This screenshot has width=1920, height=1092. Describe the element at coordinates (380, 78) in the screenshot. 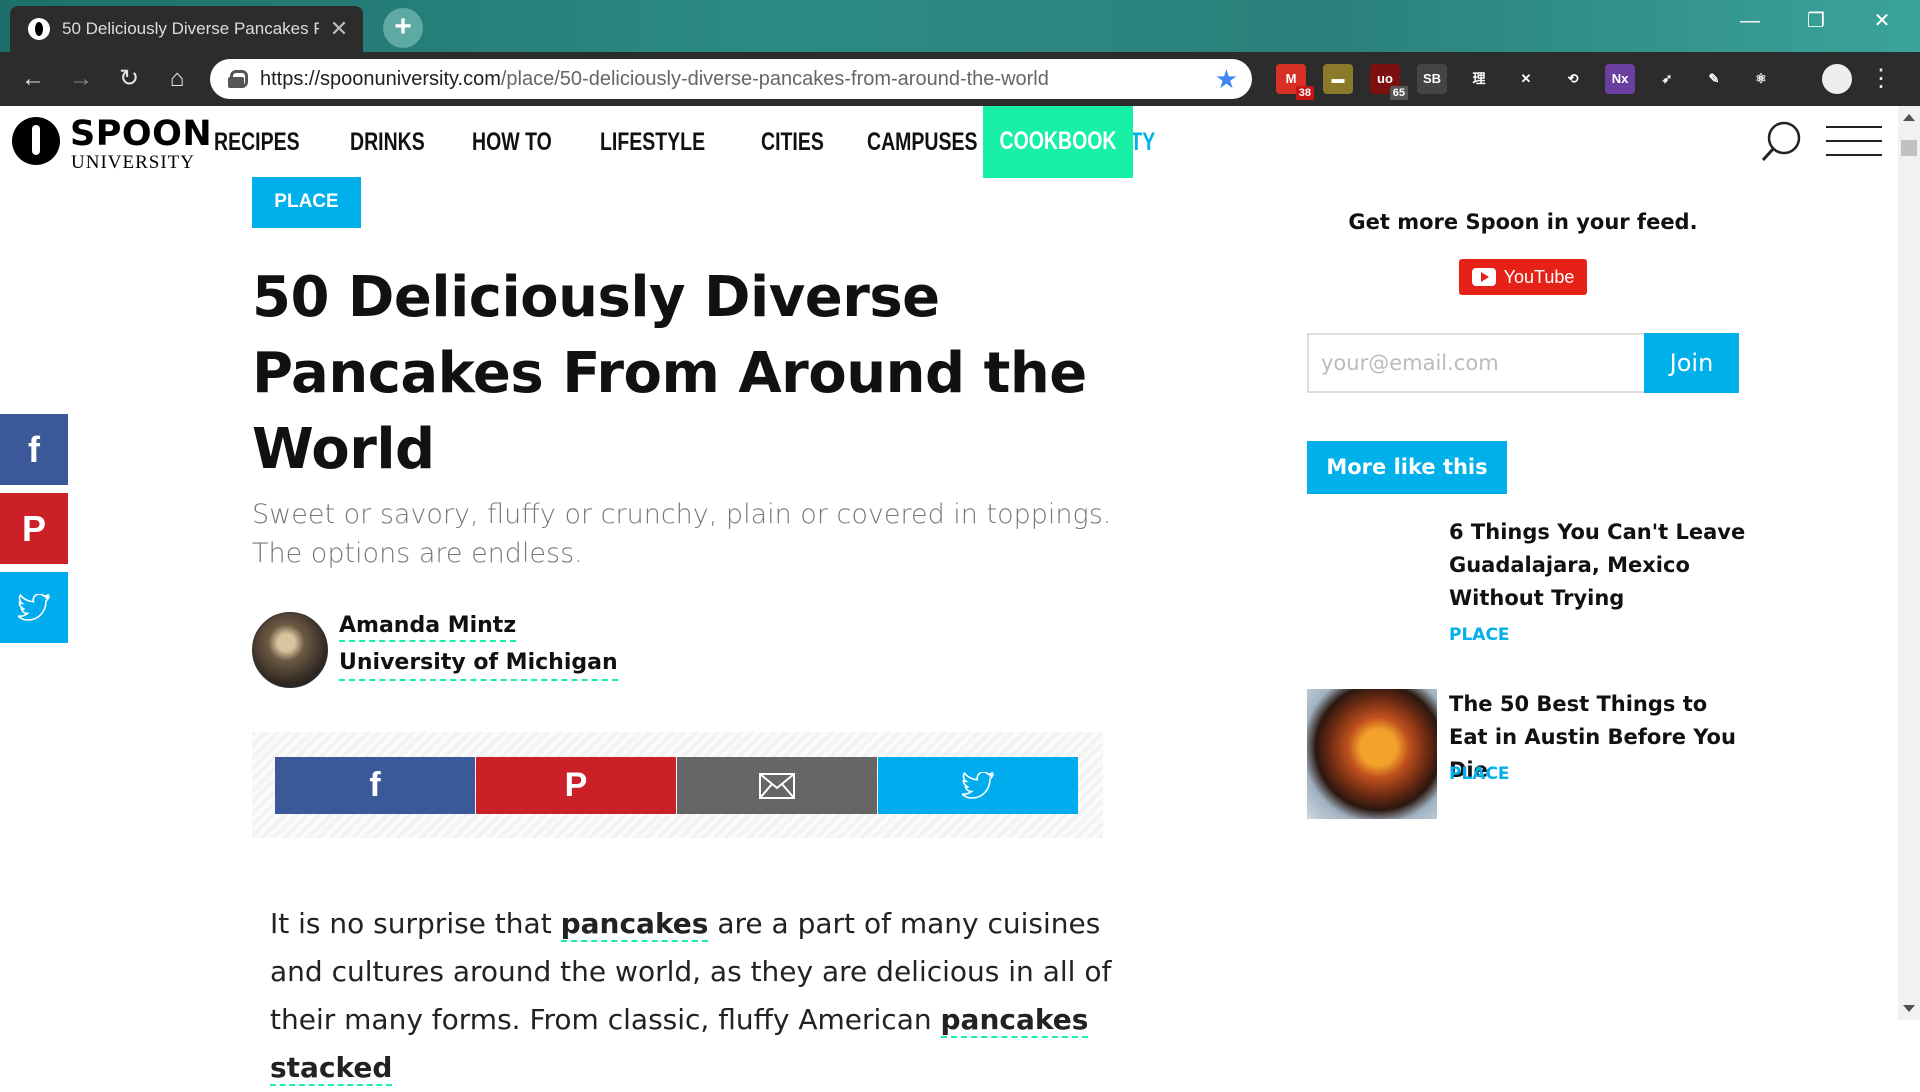

I see `url-host: https://spoonuniversity.com` at that location.